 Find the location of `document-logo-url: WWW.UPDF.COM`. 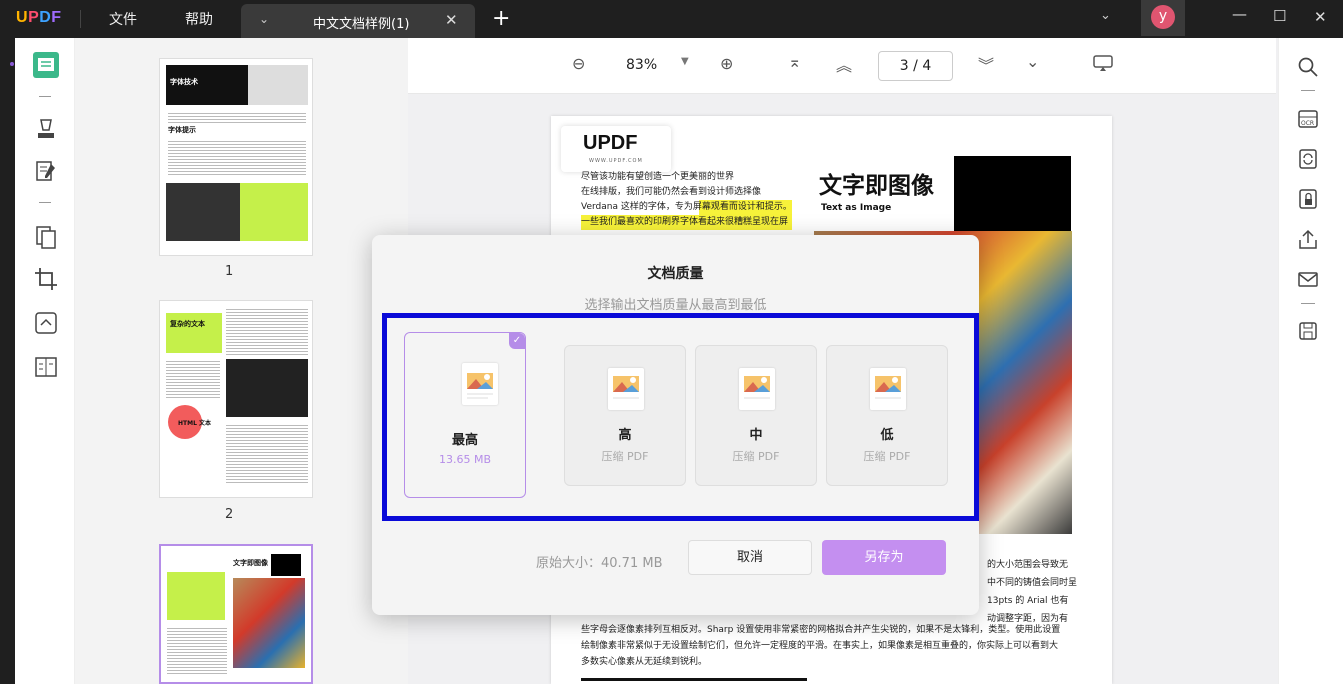

document-logo-url: WWW.UPDF.COM is located at coordinates (616, 161).